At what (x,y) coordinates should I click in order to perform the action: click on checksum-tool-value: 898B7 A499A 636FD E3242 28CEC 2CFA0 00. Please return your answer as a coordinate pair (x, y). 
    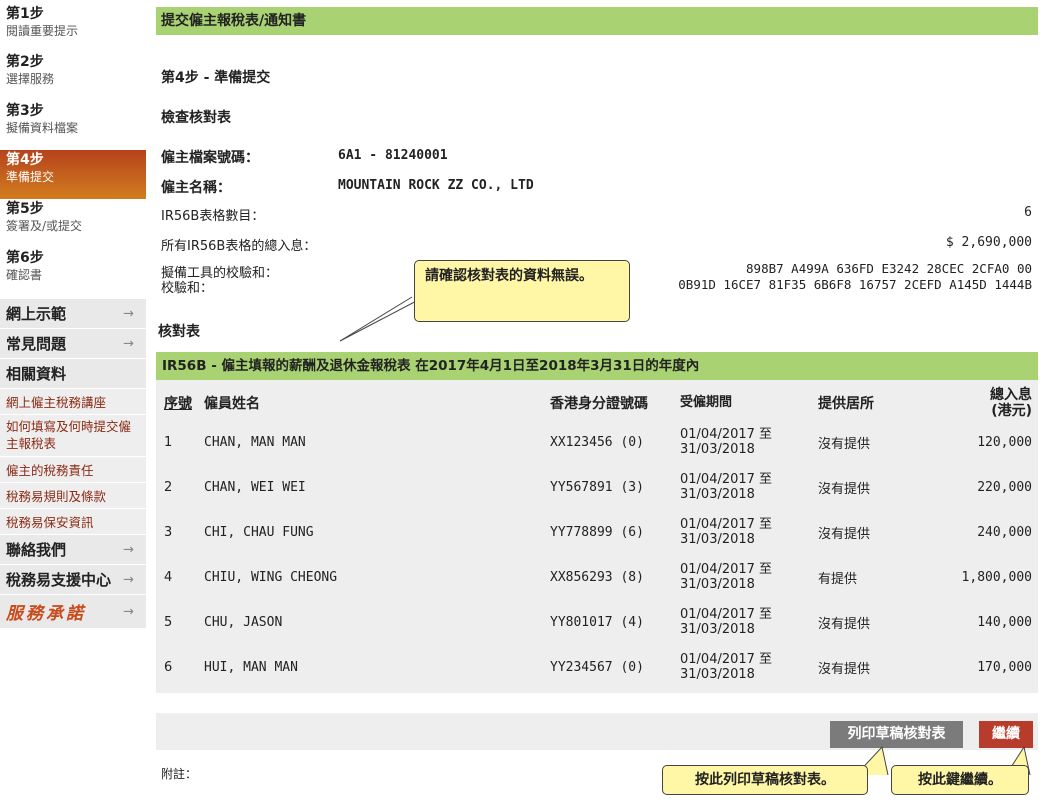
    Looking at the image, I should click on (889, 268).